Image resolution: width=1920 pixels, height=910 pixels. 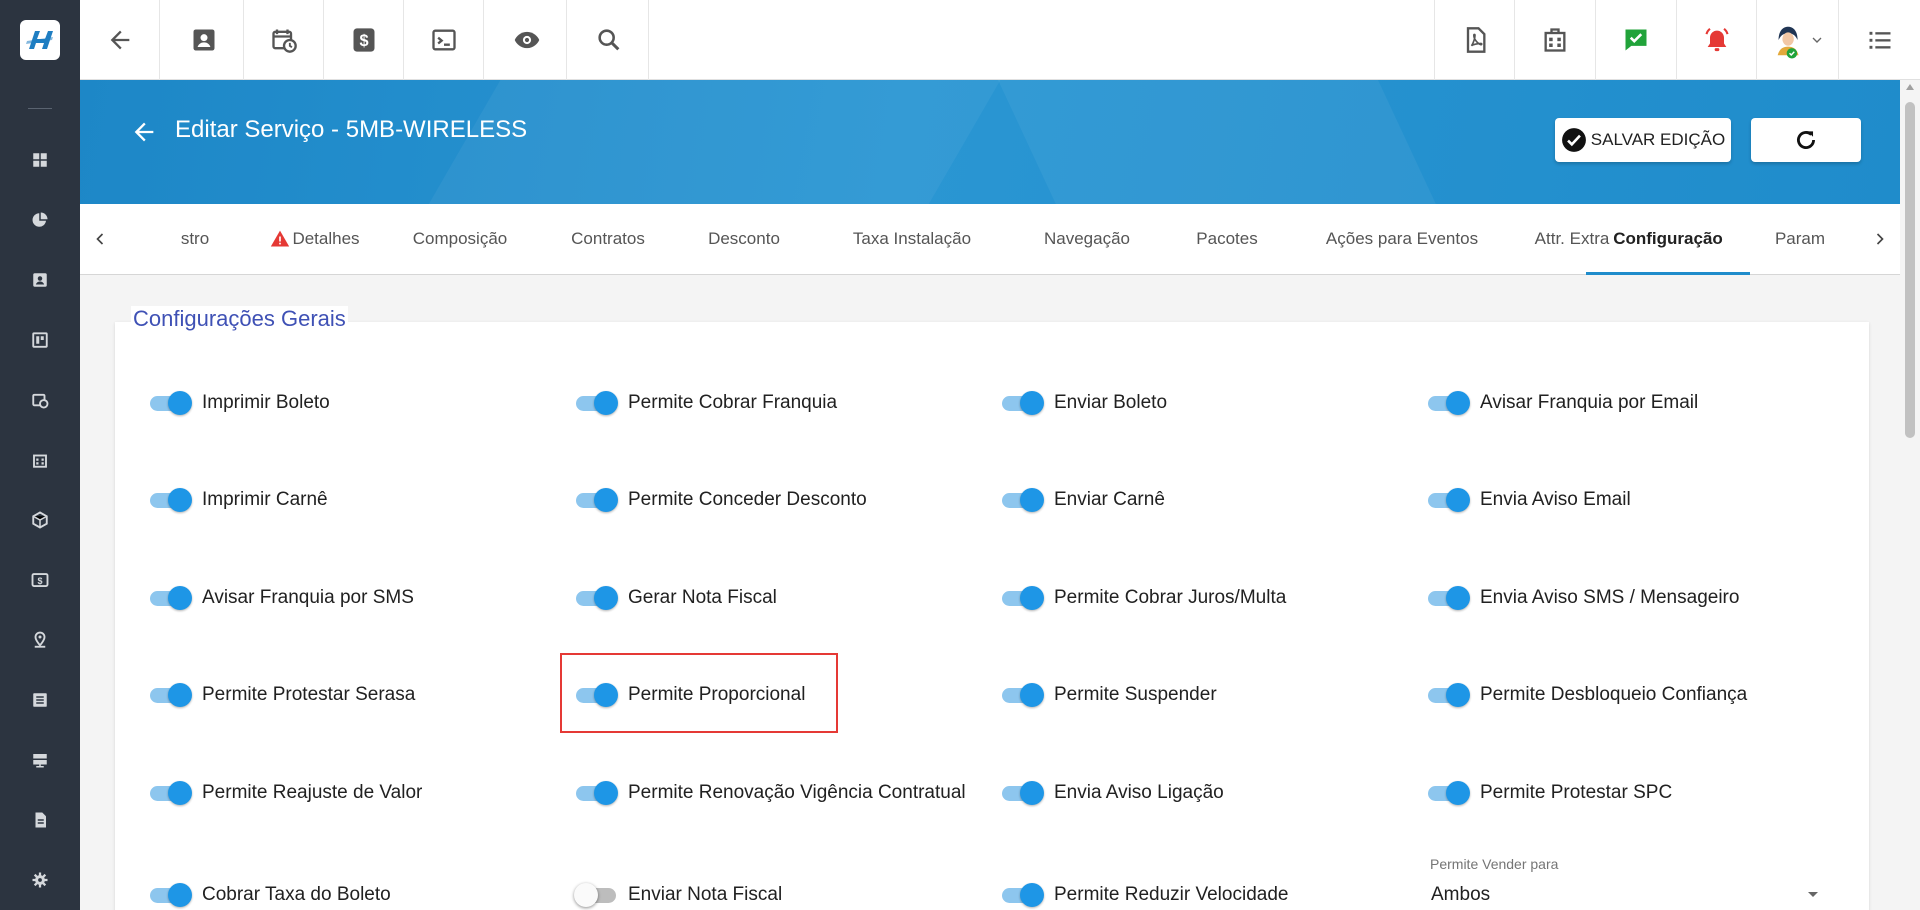 I want to click on tab-pacotes: Pacotes, so click(x=1227, y=239).